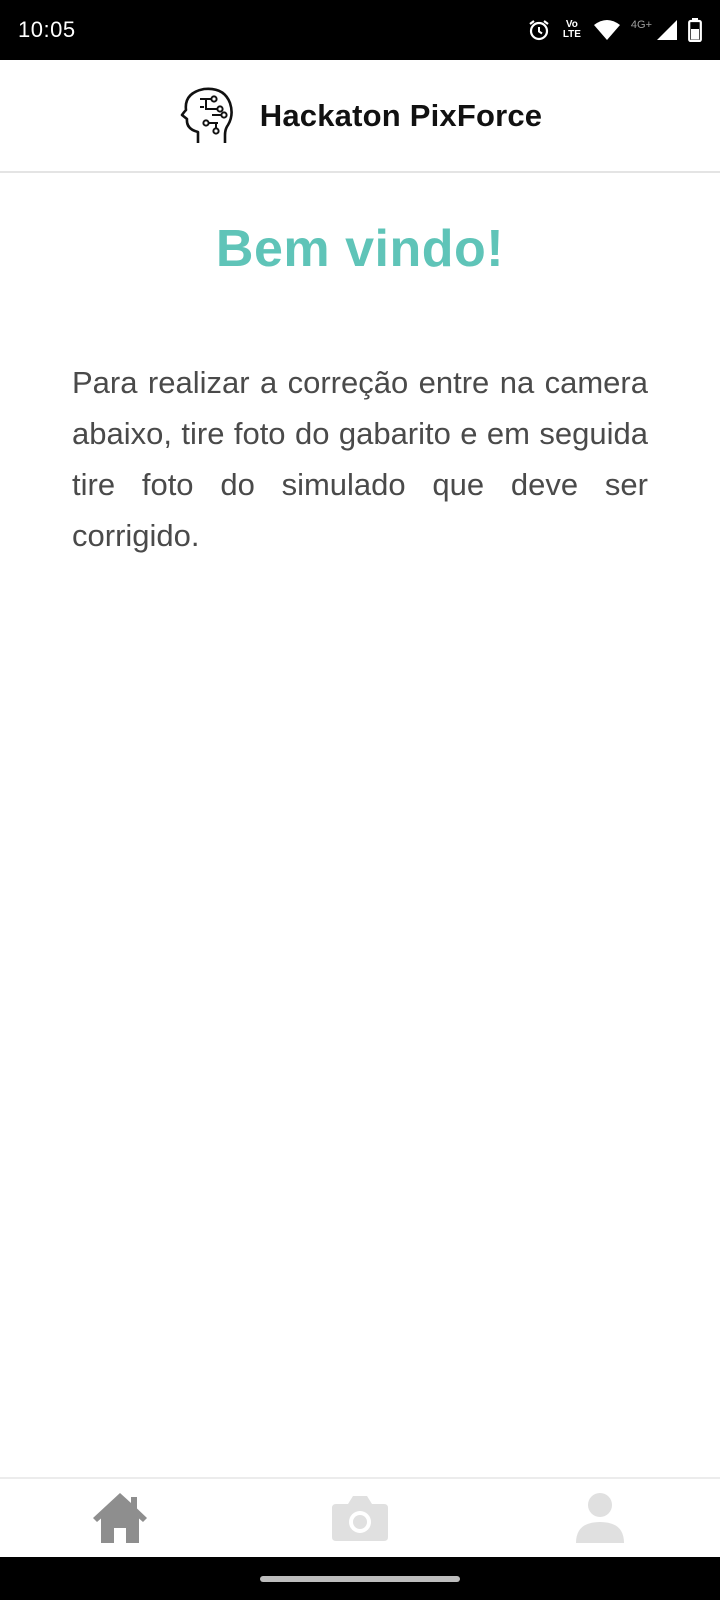 This screenshot has height=1600, width=720. Describe the element at coordinates (641, 25) in the screenshot. I see `network-type: 4G+` at that location.